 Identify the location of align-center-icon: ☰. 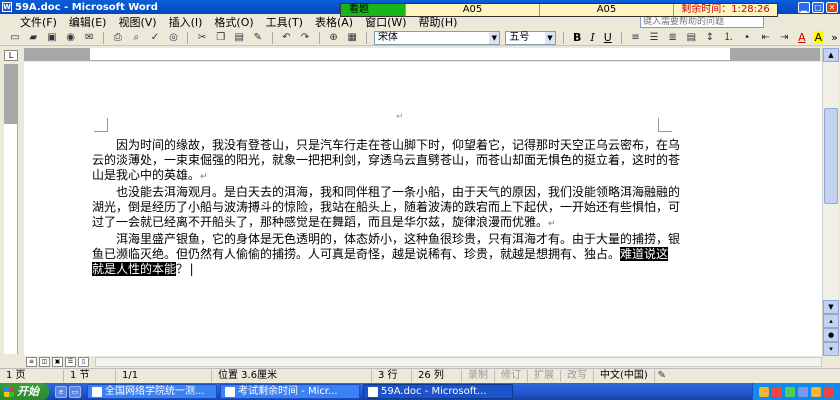
(654, 37).